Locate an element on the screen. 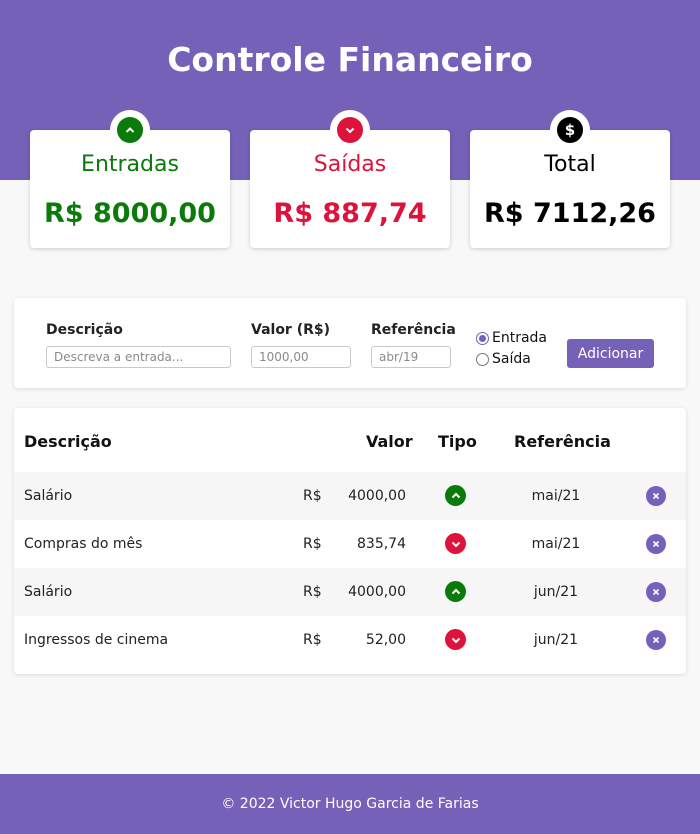 This screenshot has height=834, width=700. radio-entrada: Entrada is located at coordinates (511, 338).